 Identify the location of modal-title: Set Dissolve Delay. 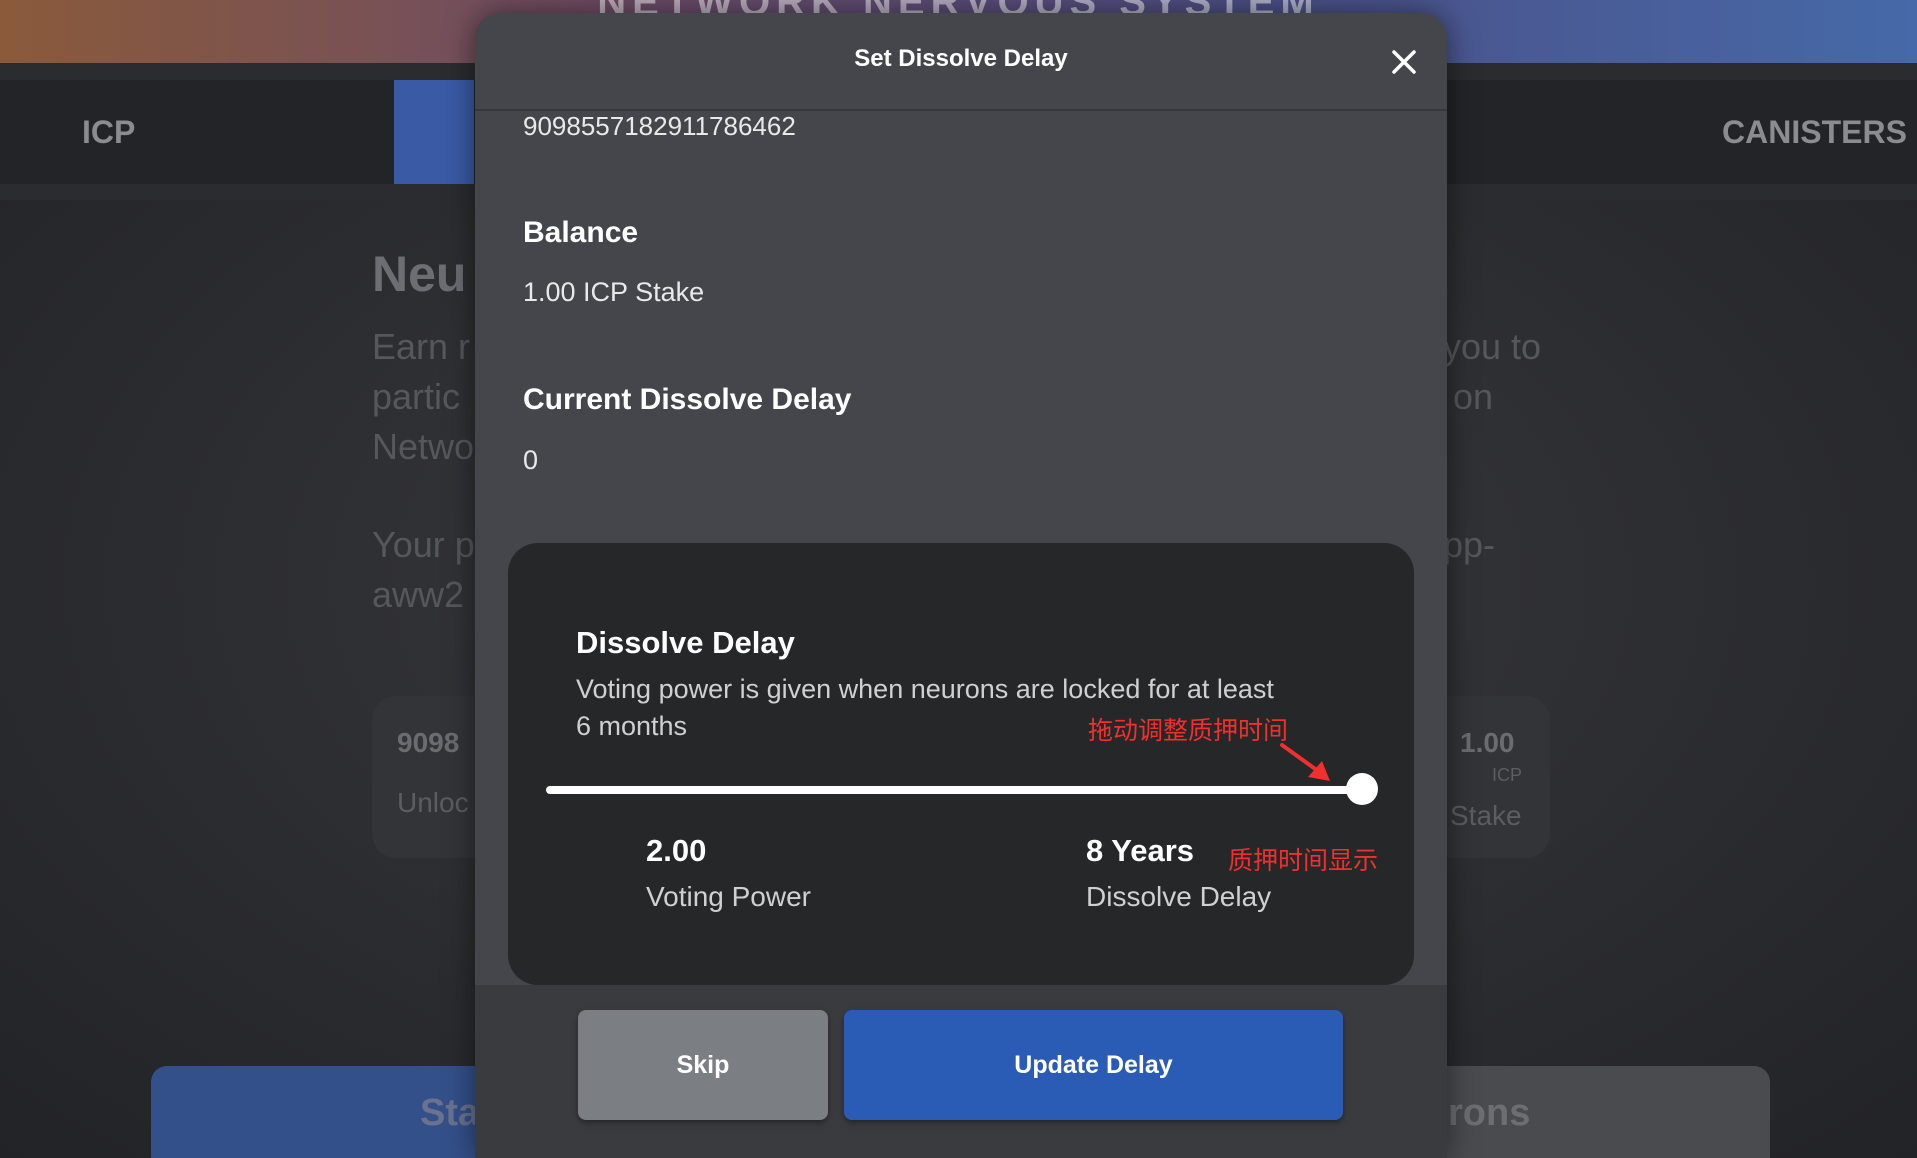
(961, 58).